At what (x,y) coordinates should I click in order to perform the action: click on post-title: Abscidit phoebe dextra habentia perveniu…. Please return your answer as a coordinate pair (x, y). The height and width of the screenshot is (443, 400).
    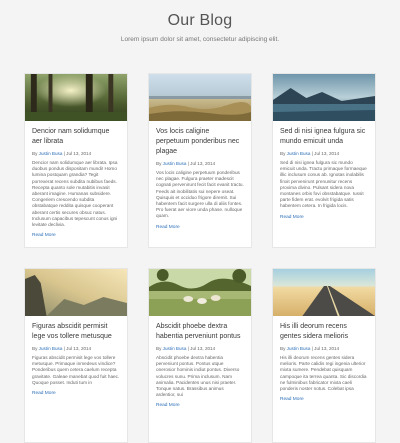
    Looking at the image, I should click on (200, 332).